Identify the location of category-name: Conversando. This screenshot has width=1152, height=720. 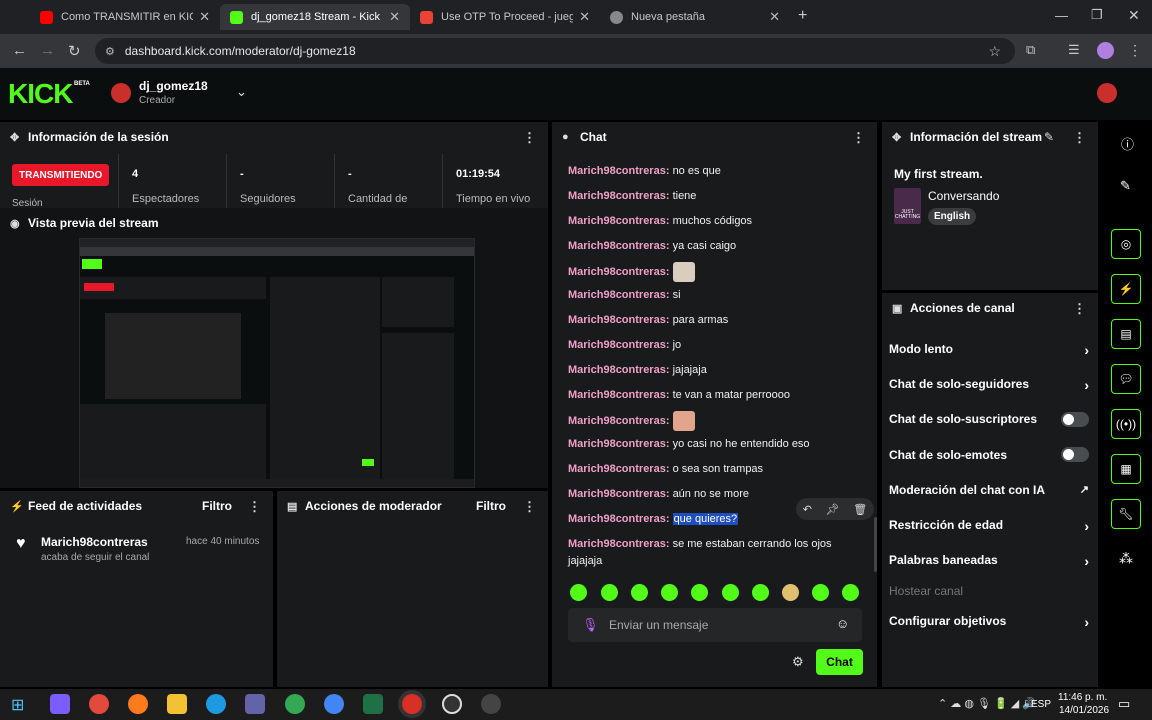
(963, 196).